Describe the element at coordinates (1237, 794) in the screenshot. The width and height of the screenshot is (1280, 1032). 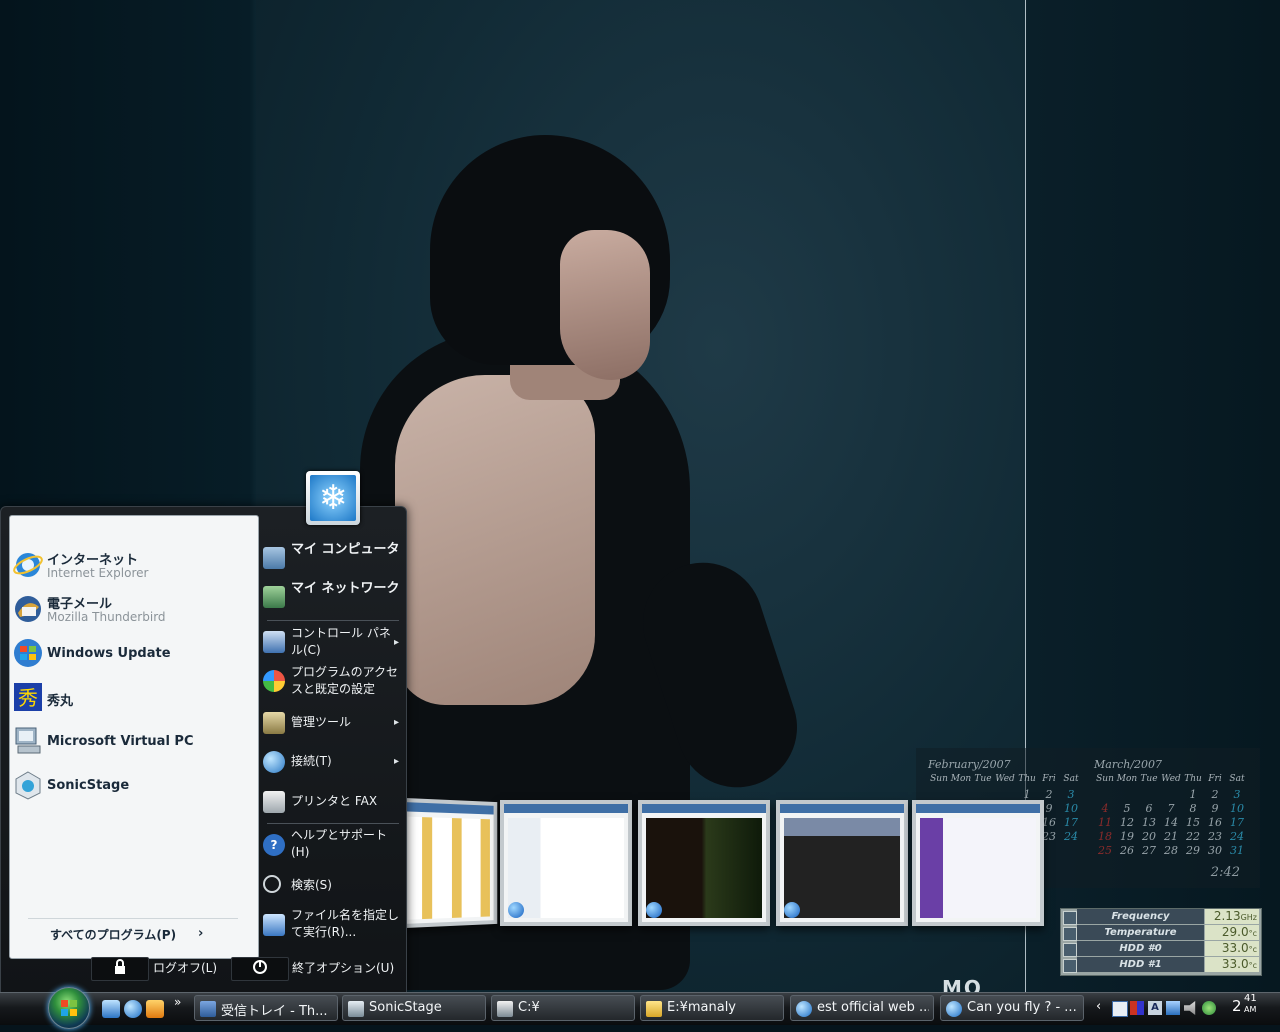
I see `calendar-day: 3` at that location.